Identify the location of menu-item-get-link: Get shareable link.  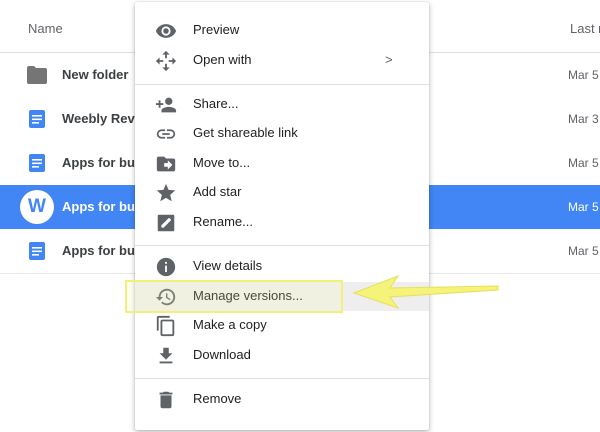
(282, 133).